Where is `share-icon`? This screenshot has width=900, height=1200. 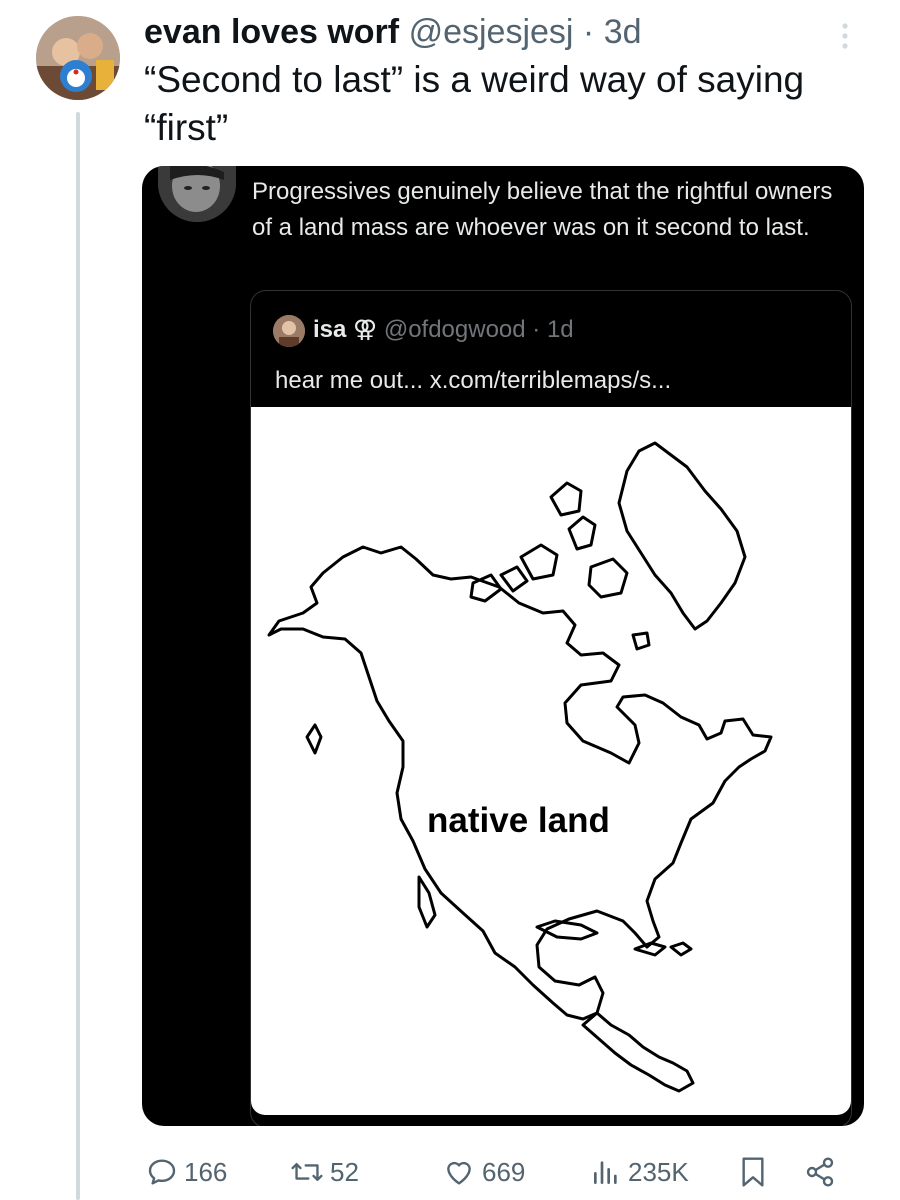
share-icon is located at coordinates (820, 1172).